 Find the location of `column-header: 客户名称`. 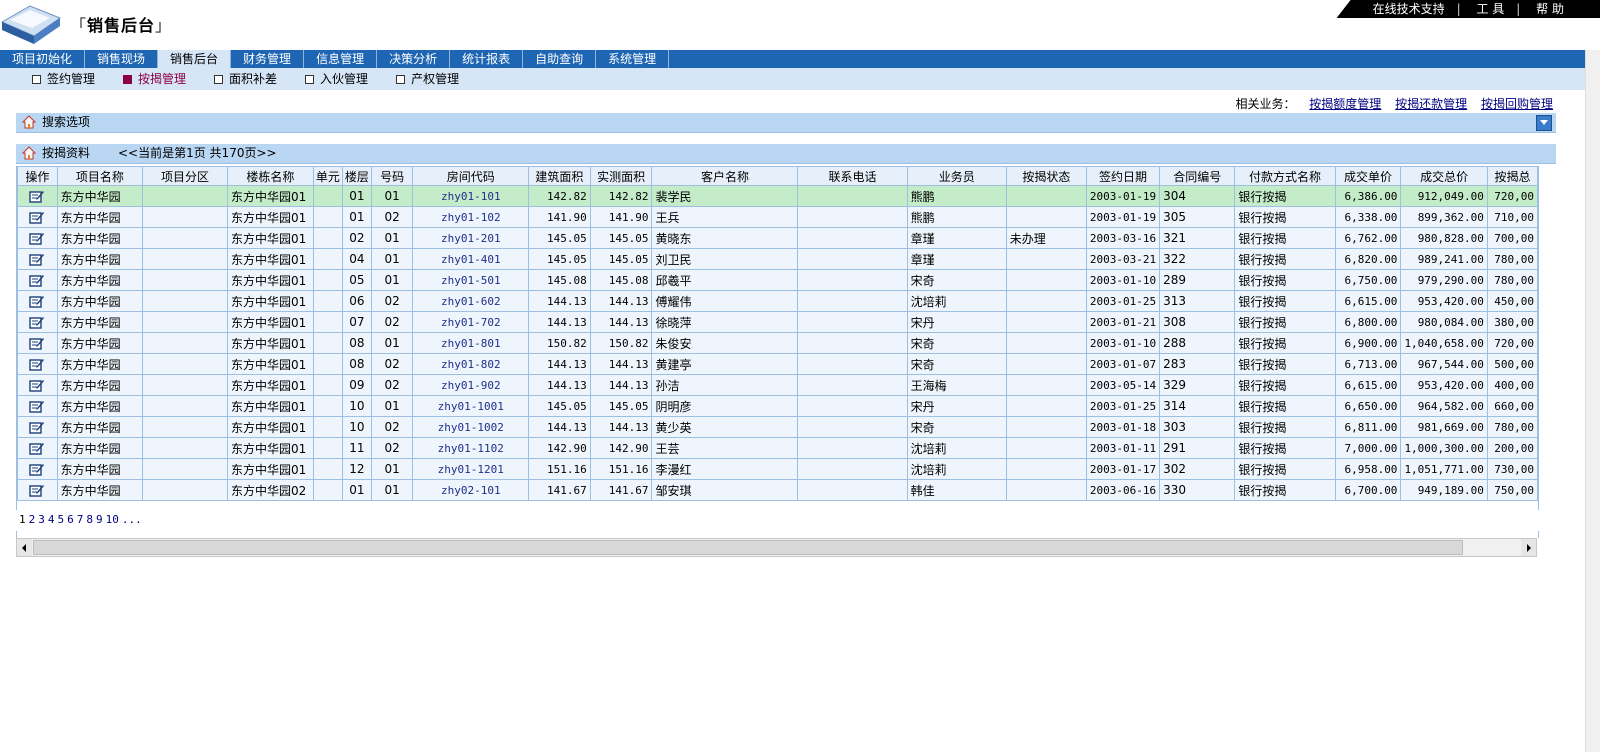

column-header: 客户名称 is located at coordinates (725, 176).